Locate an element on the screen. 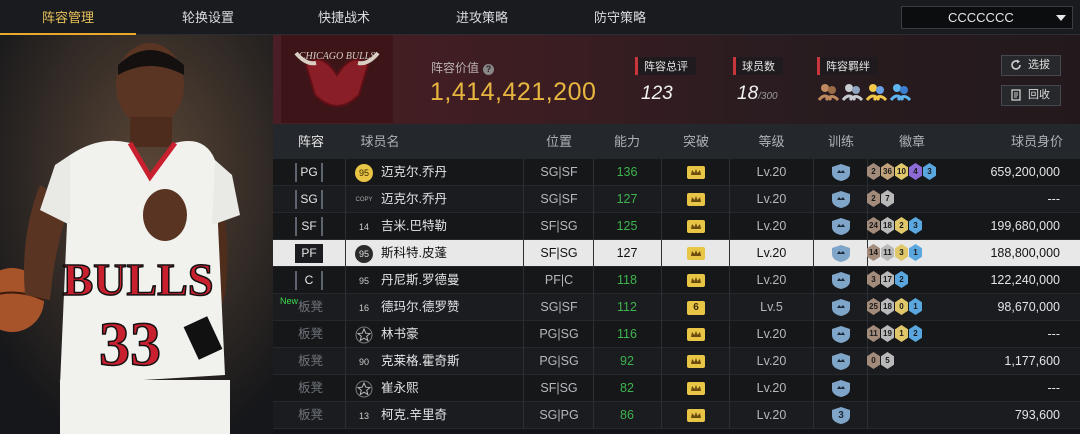  badge-list: 14 11 3 1 is located at coordinates (894, 253).